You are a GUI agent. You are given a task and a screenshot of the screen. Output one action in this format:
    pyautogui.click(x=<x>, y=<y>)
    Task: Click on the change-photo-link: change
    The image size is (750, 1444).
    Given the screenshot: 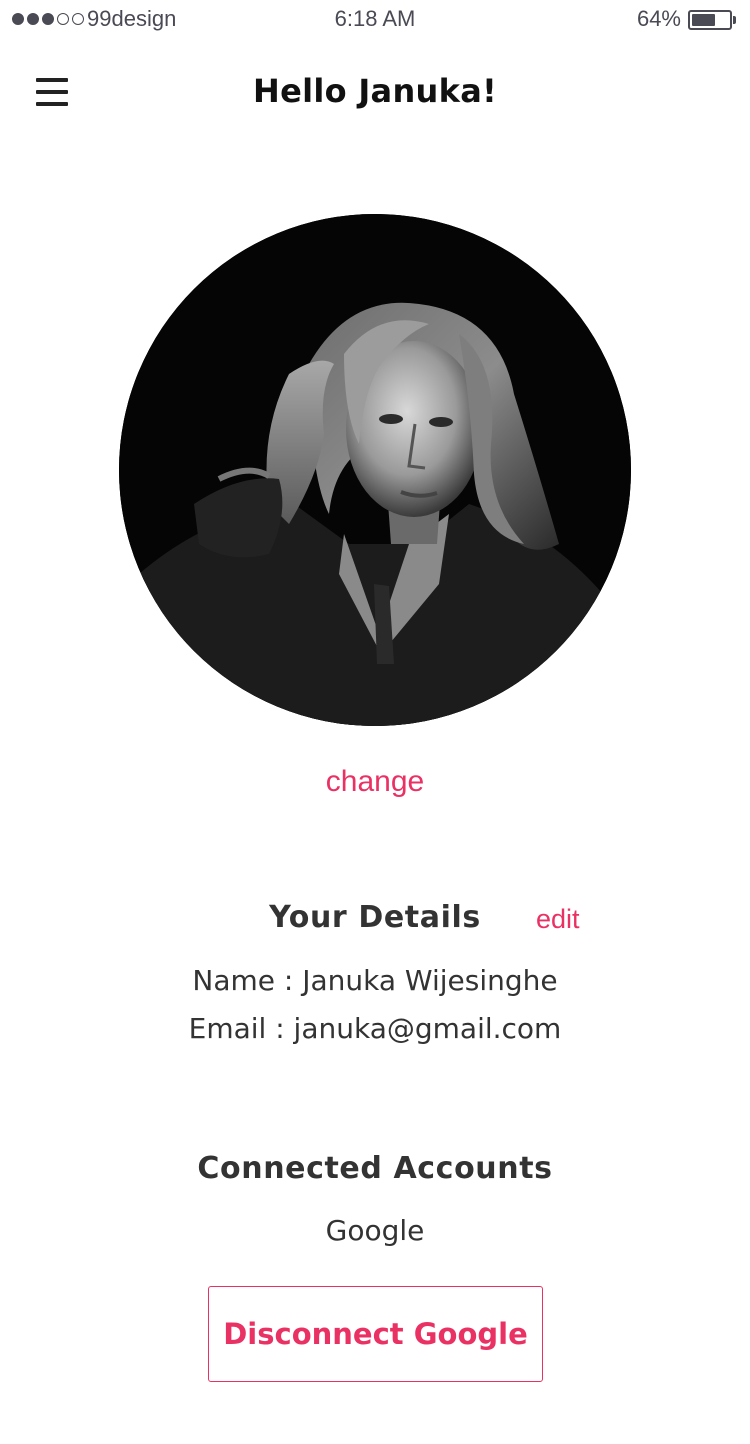 What is the action you would take?
    pyautogui.click(x=375, y=782)
    